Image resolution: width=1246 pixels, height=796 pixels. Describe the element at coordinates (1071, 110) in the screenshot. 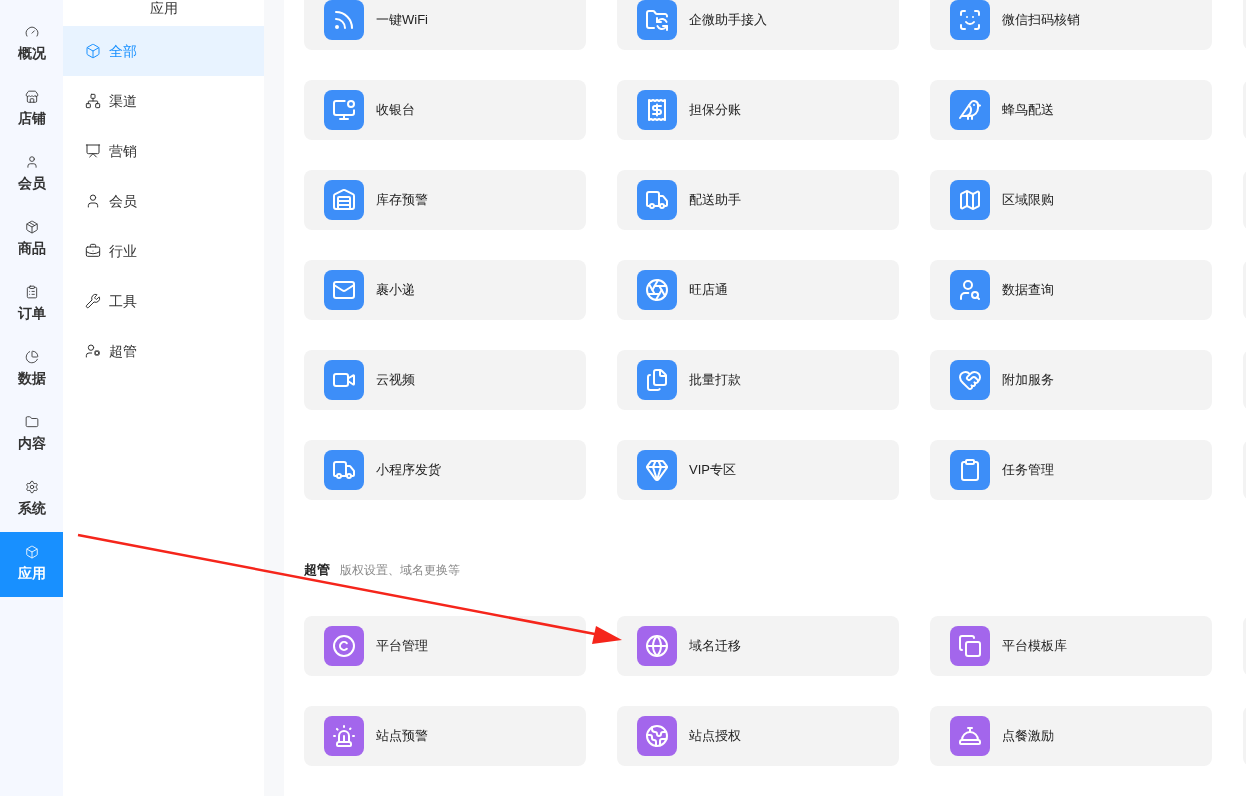

I see `app-card: 蜂鸟配送` at that location.